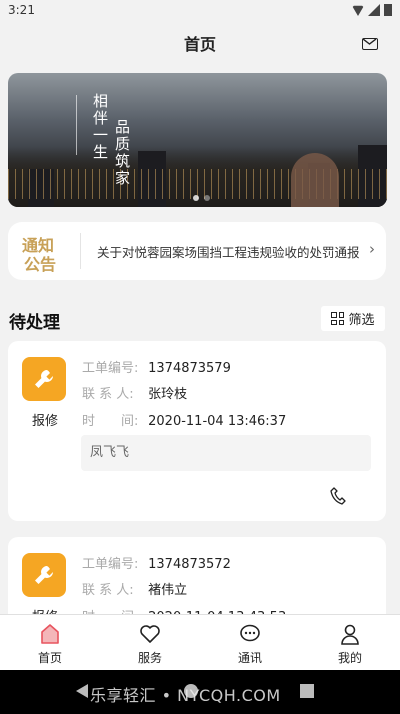  I want to click on back-icon, so click(82, 691).